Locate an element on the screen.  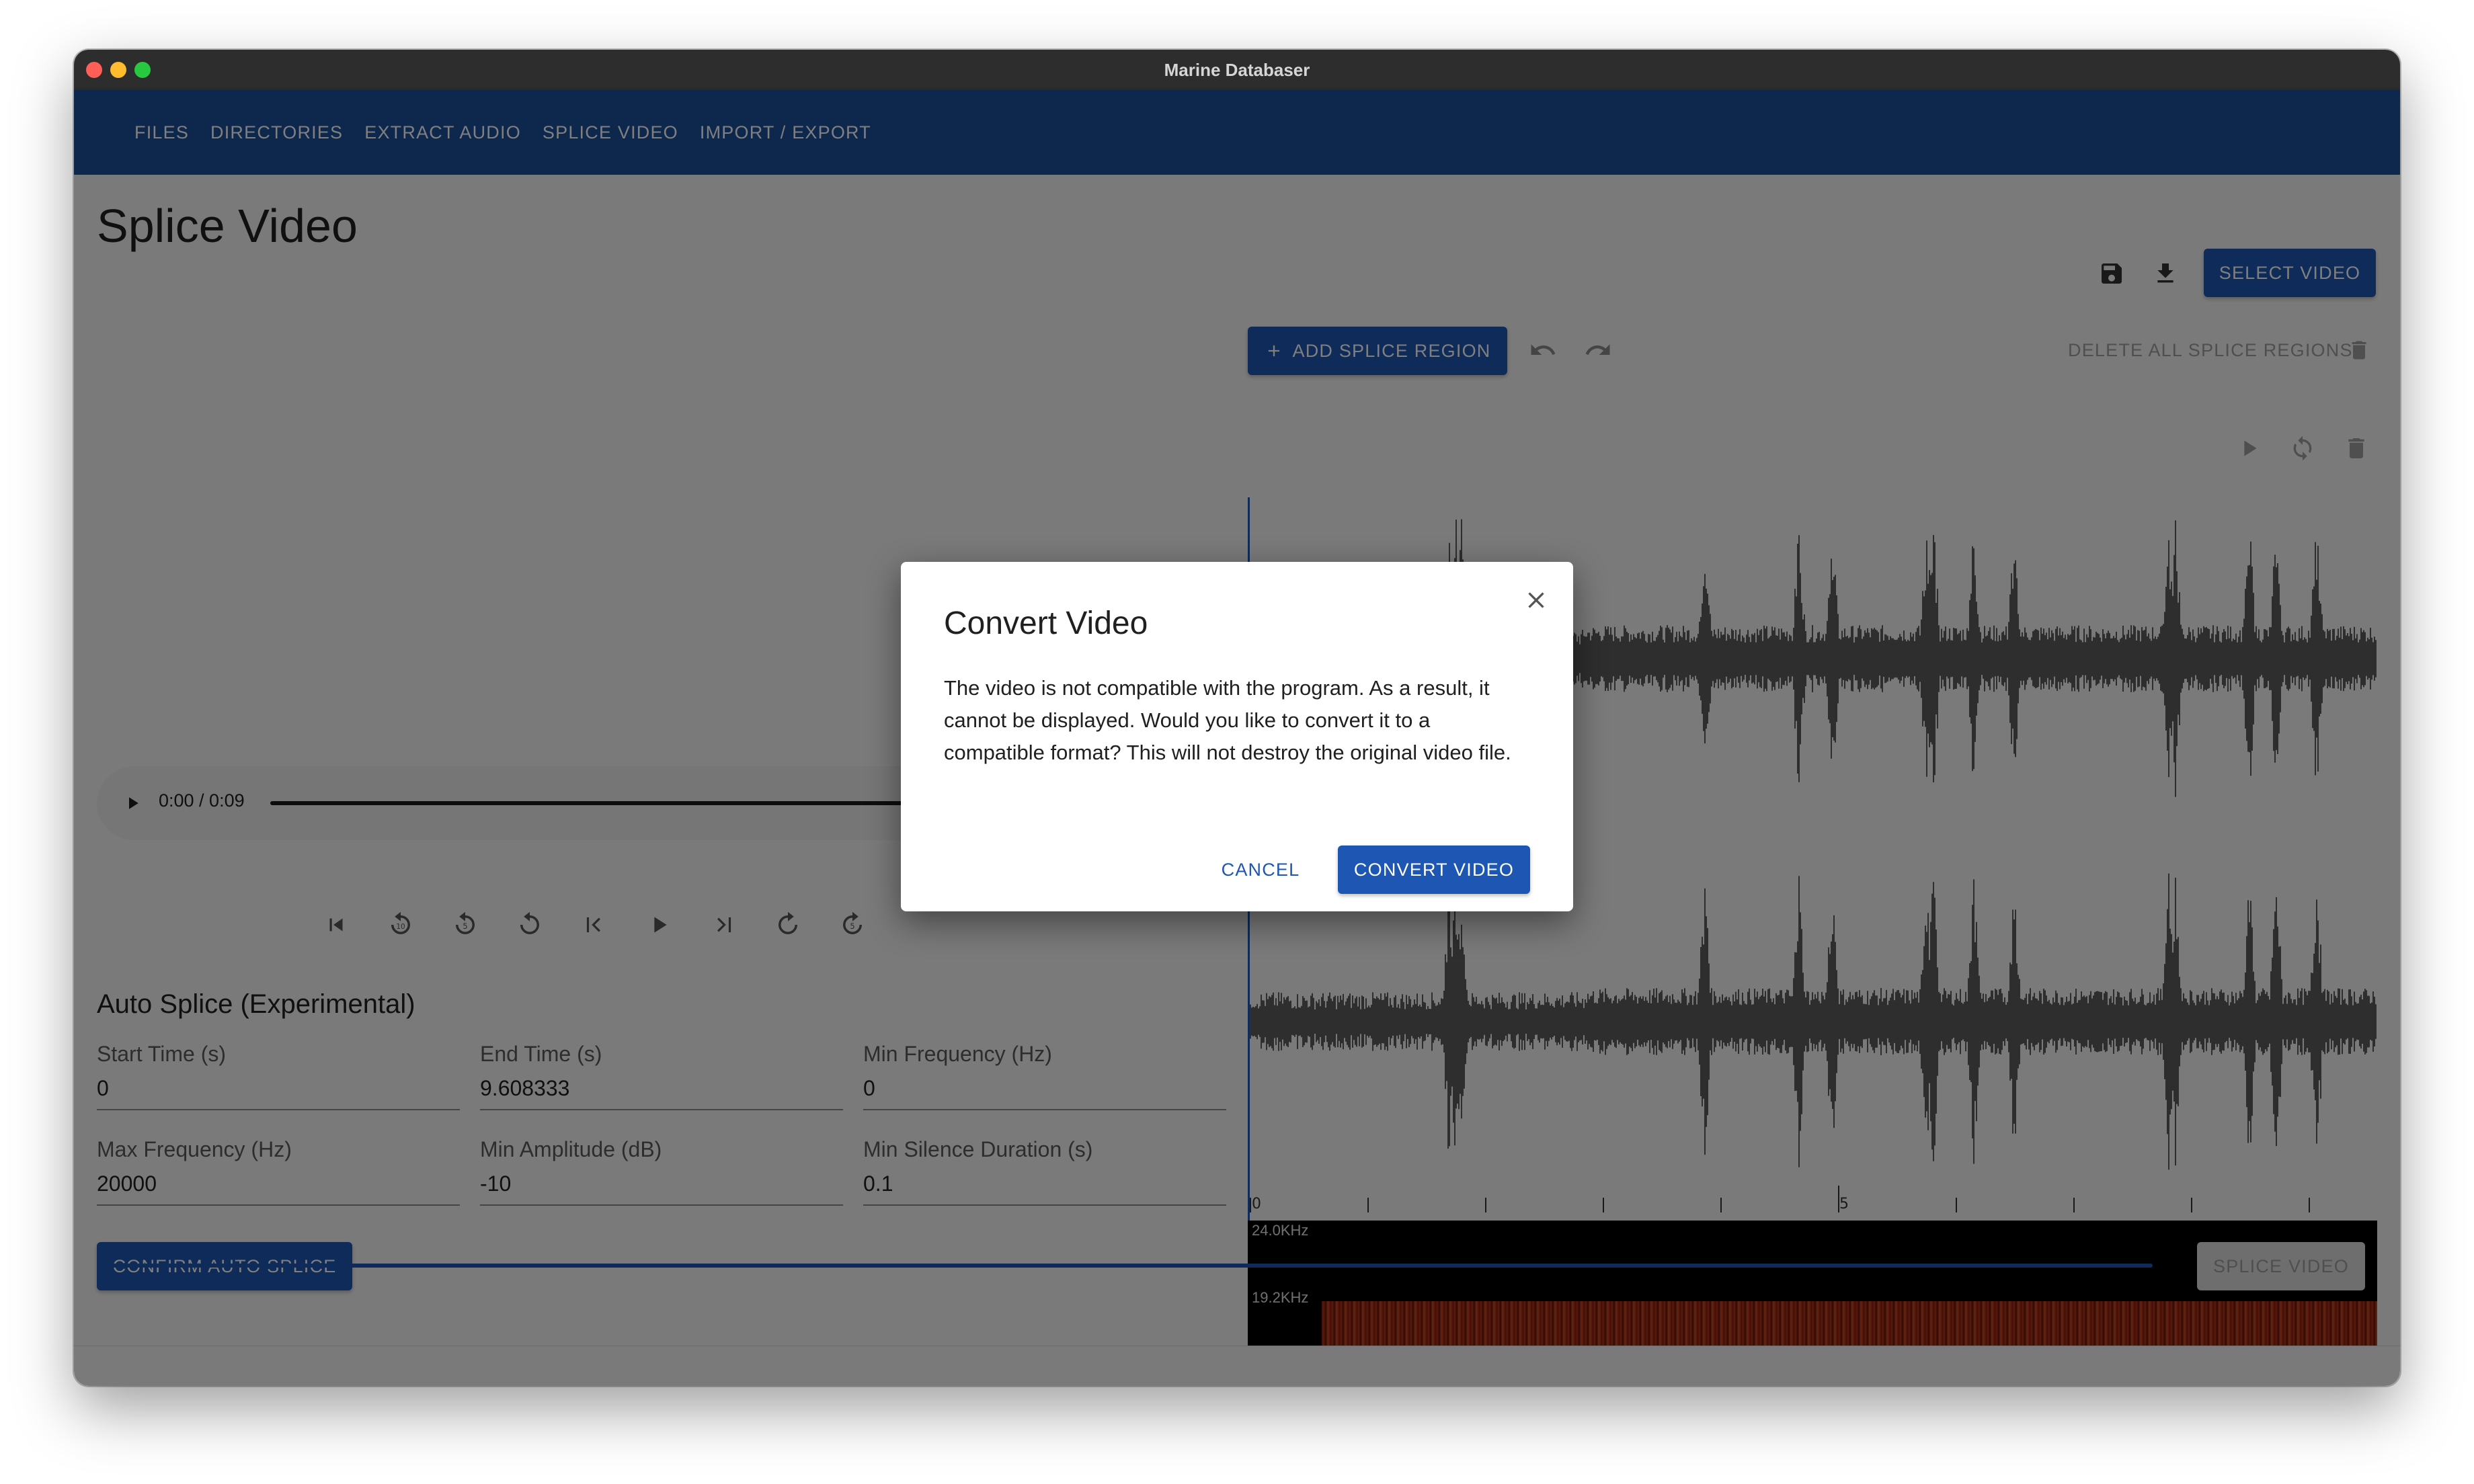
dialog-title: Convert Video is located at coordinates (1046, 623).